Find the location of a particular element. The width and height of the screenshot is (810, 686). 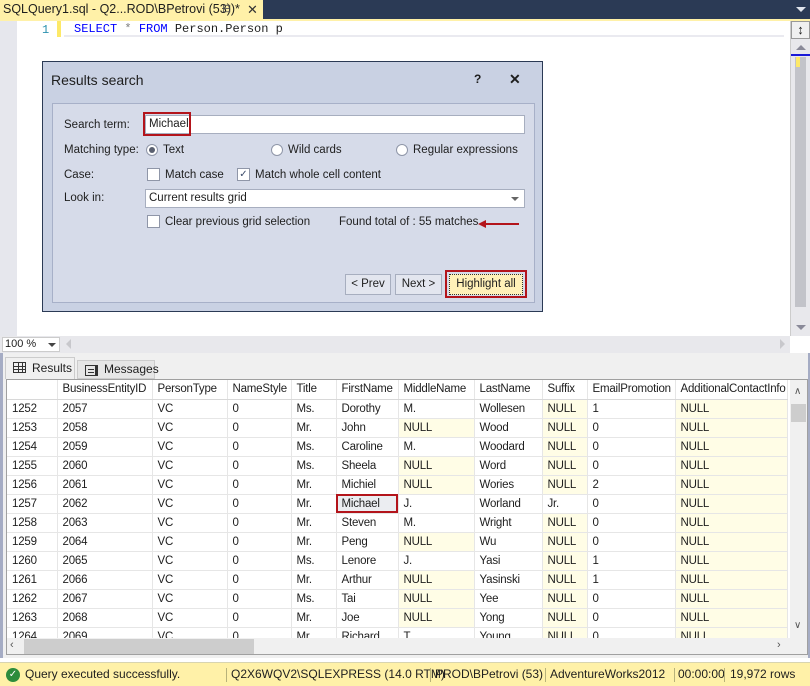

grid-cell: Wories is located at coordinates (508, 485).